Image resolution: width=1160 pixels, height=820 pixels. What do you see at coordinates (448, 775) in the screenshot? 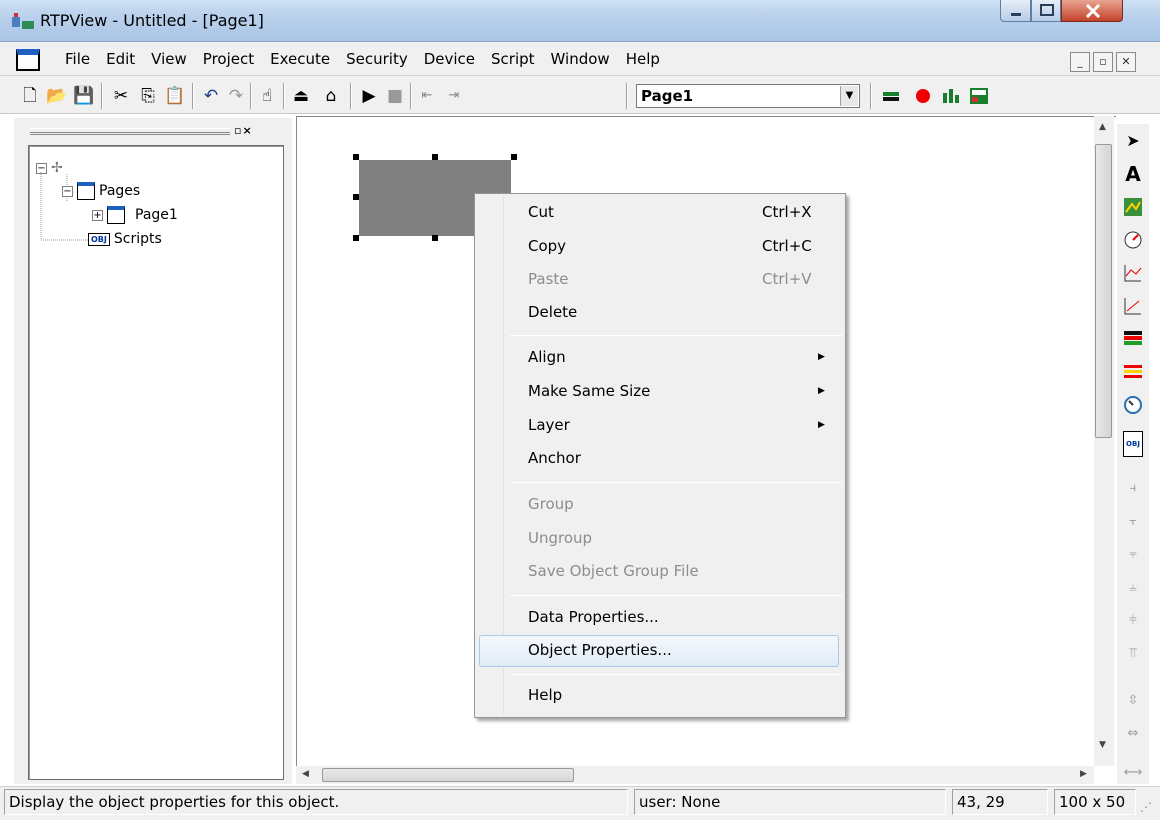
I see `horizontal-scroll-thumb` at bounding box center [448, 775].